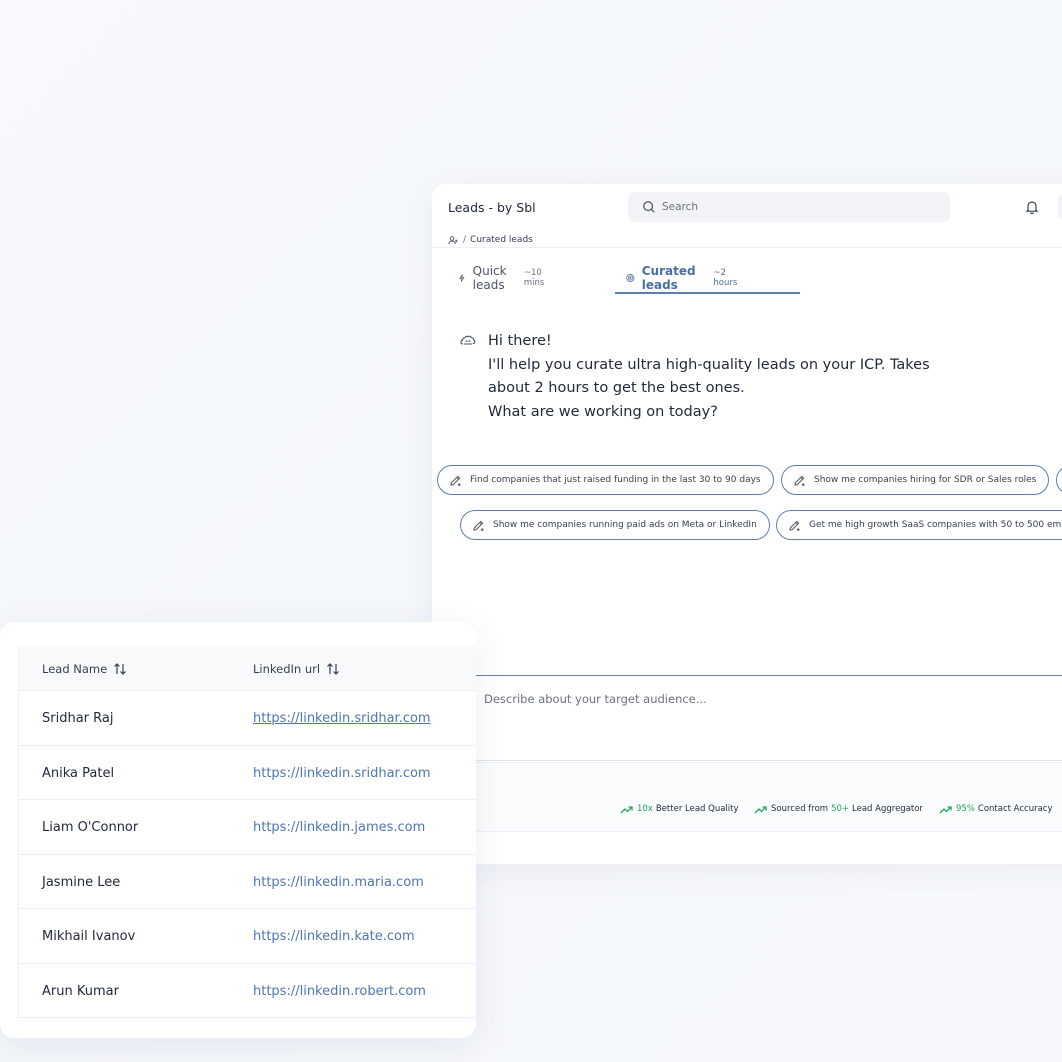 This screenshot has height=1062, width=1062. Describe the element at coordinates (89, 936) in the screenshot. I see `lead-name: Mikhail Ivanov` at that location.